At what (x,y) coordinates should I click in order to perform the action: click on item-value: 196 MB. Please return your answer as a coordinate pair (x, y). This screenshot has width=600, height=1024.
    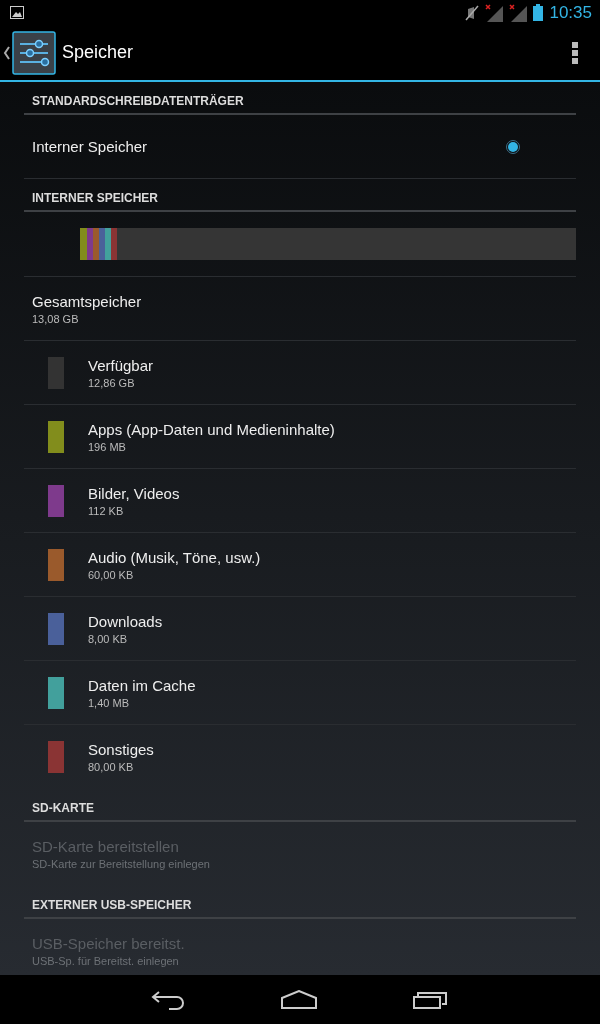
    Looking at the image, I should click on (107, 446).